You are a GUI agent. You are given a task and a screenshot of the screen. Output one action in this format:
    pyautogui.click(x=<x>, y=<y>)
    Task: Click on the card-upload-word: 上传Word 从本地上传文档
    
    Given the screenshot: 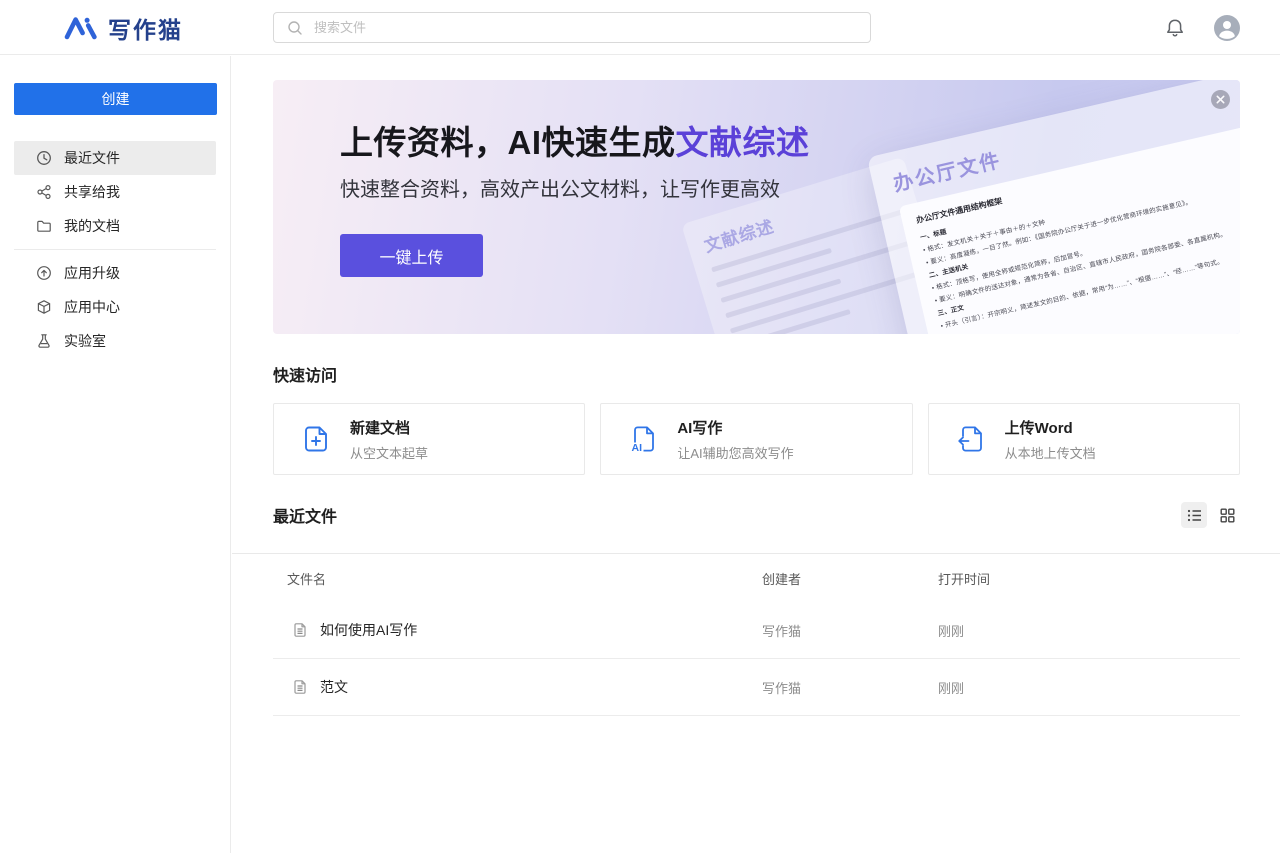 What is the action you would take?
    pyautogui.click(x=1083, y=439)
    